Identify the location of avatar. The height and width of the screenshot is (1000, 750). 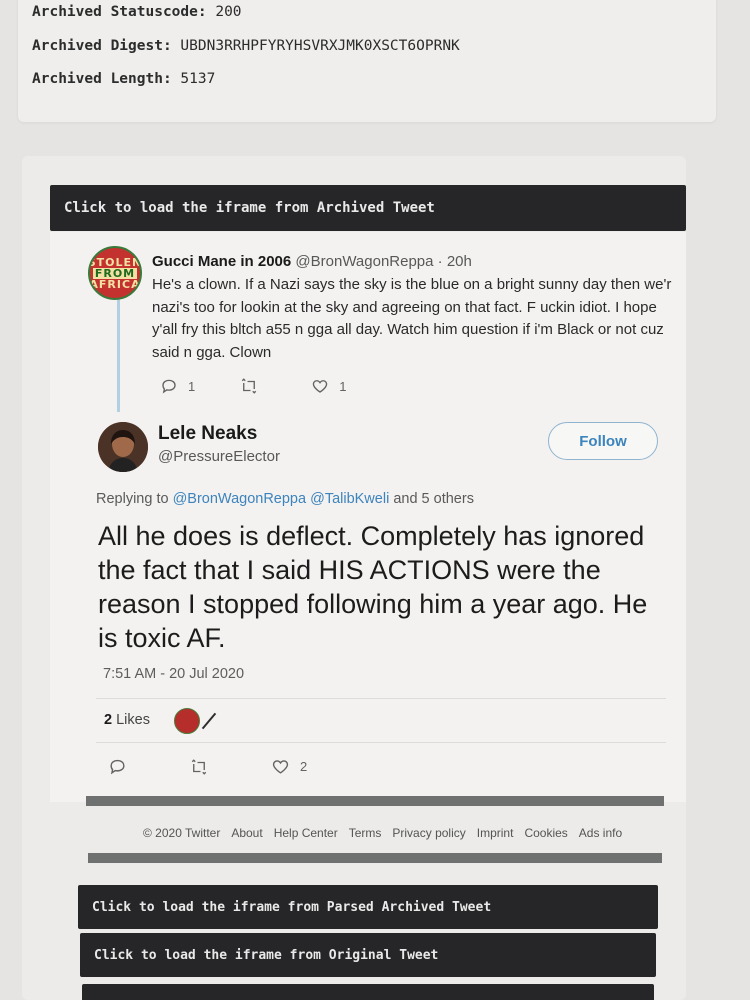
(123, 447).